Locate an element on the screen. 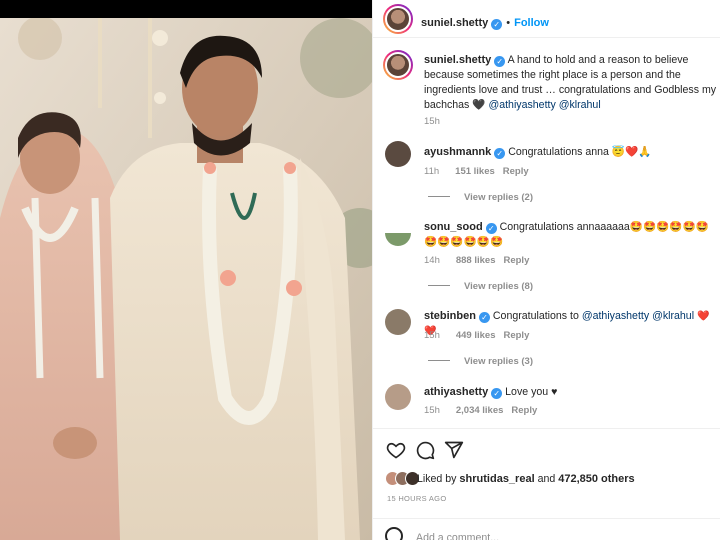 This screenshot has width=720, height=540. view-replies-button: View replies (2) is located at coordinates (480, 197).